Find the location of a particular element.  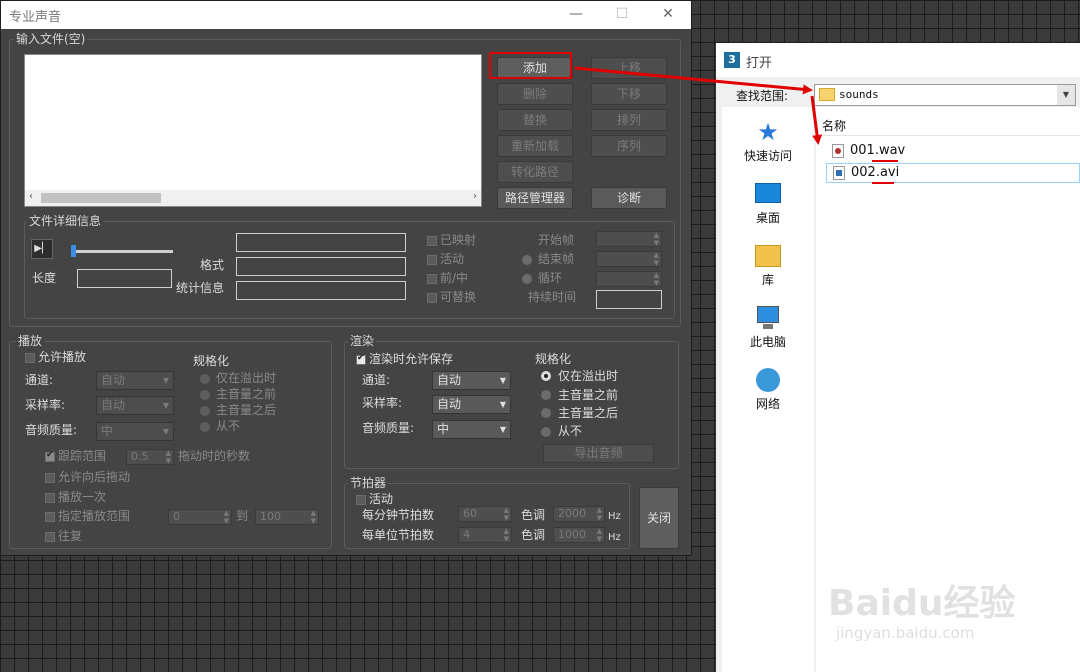

file-item-avi: 002.avi is located at coordinates (953, 173).